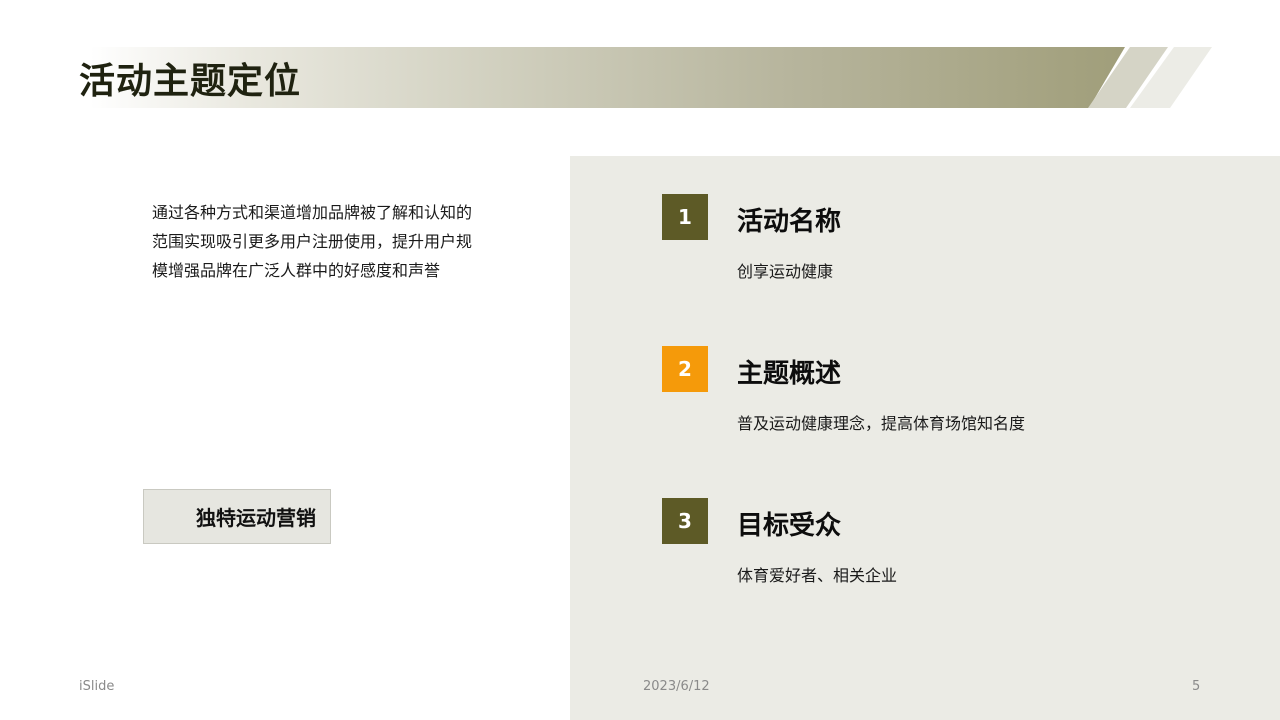 This screenshot has width=1280, height=720. I want to click on item-description: 体育爱好者、相关企业, so click(817, 575).